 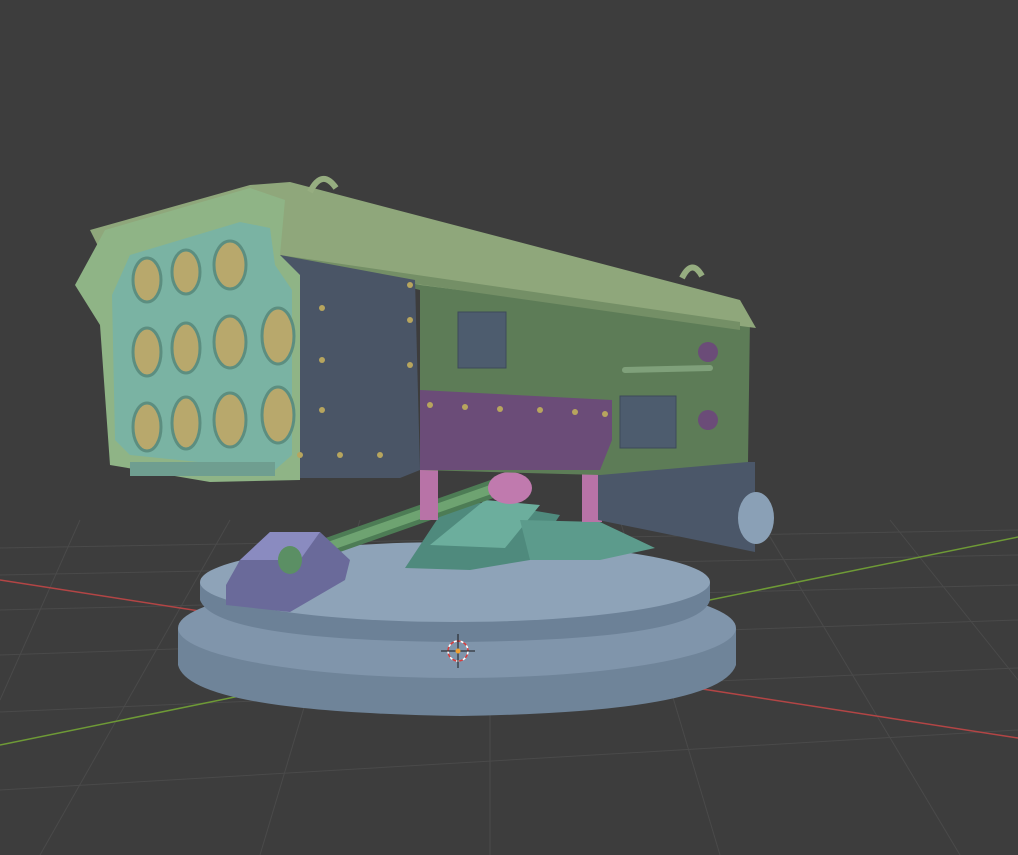 What do you see at coordinates (482, 340) in the screenshot?
I see `access-panel-front` at bounding box center [482, 340].